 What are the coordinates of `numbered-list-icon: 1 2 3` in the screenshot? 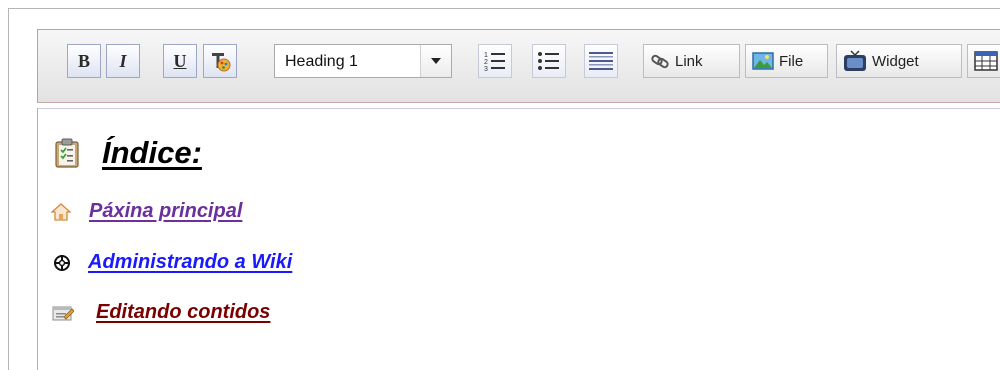 It's located at (494, 62).